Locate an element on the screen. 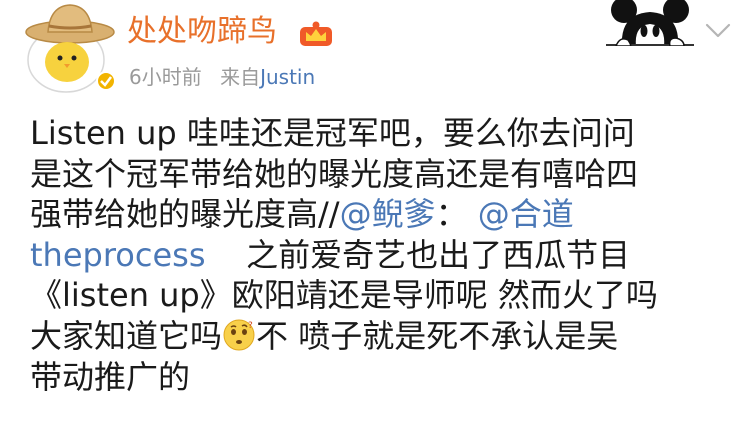  thinking-face-icon: ? is located at coordinates (239, 335).